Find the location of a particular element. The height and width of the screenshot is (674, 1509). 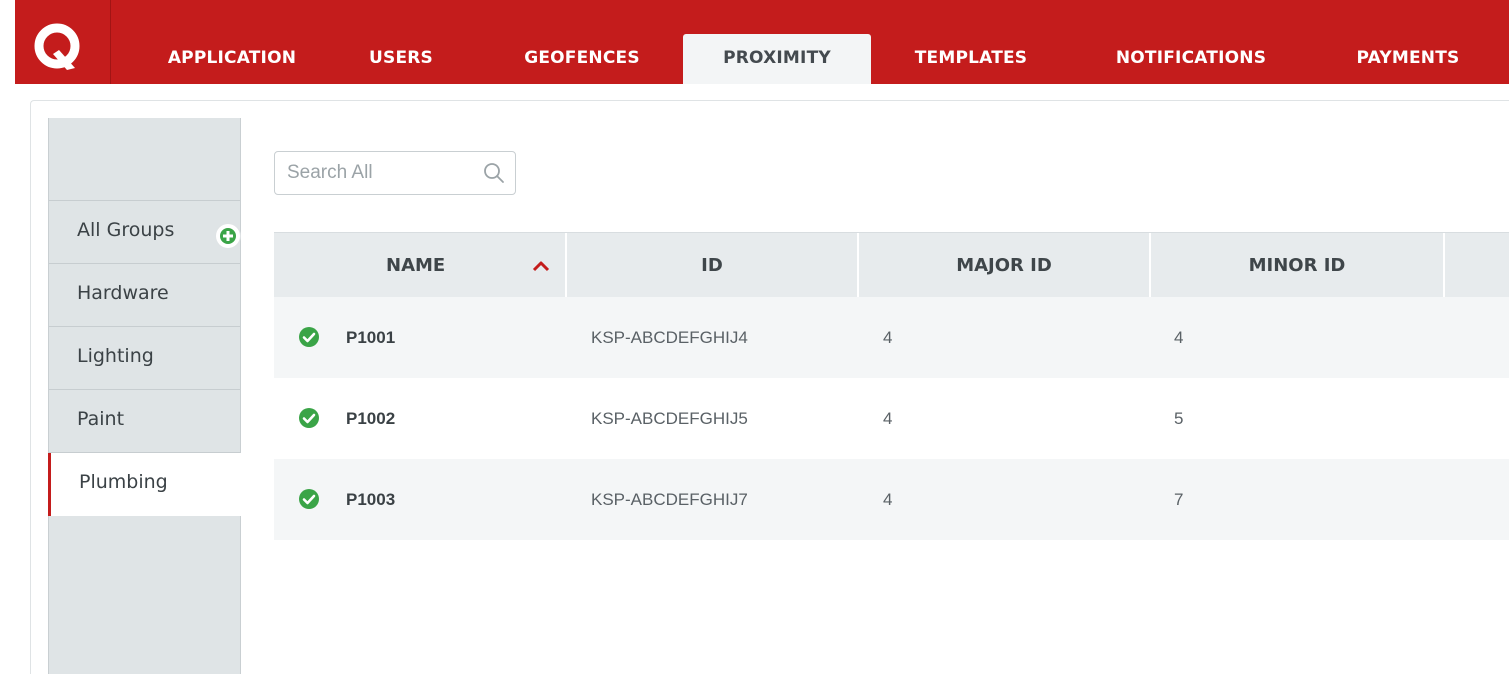

add-group-button is located at coordinates (228, 236).